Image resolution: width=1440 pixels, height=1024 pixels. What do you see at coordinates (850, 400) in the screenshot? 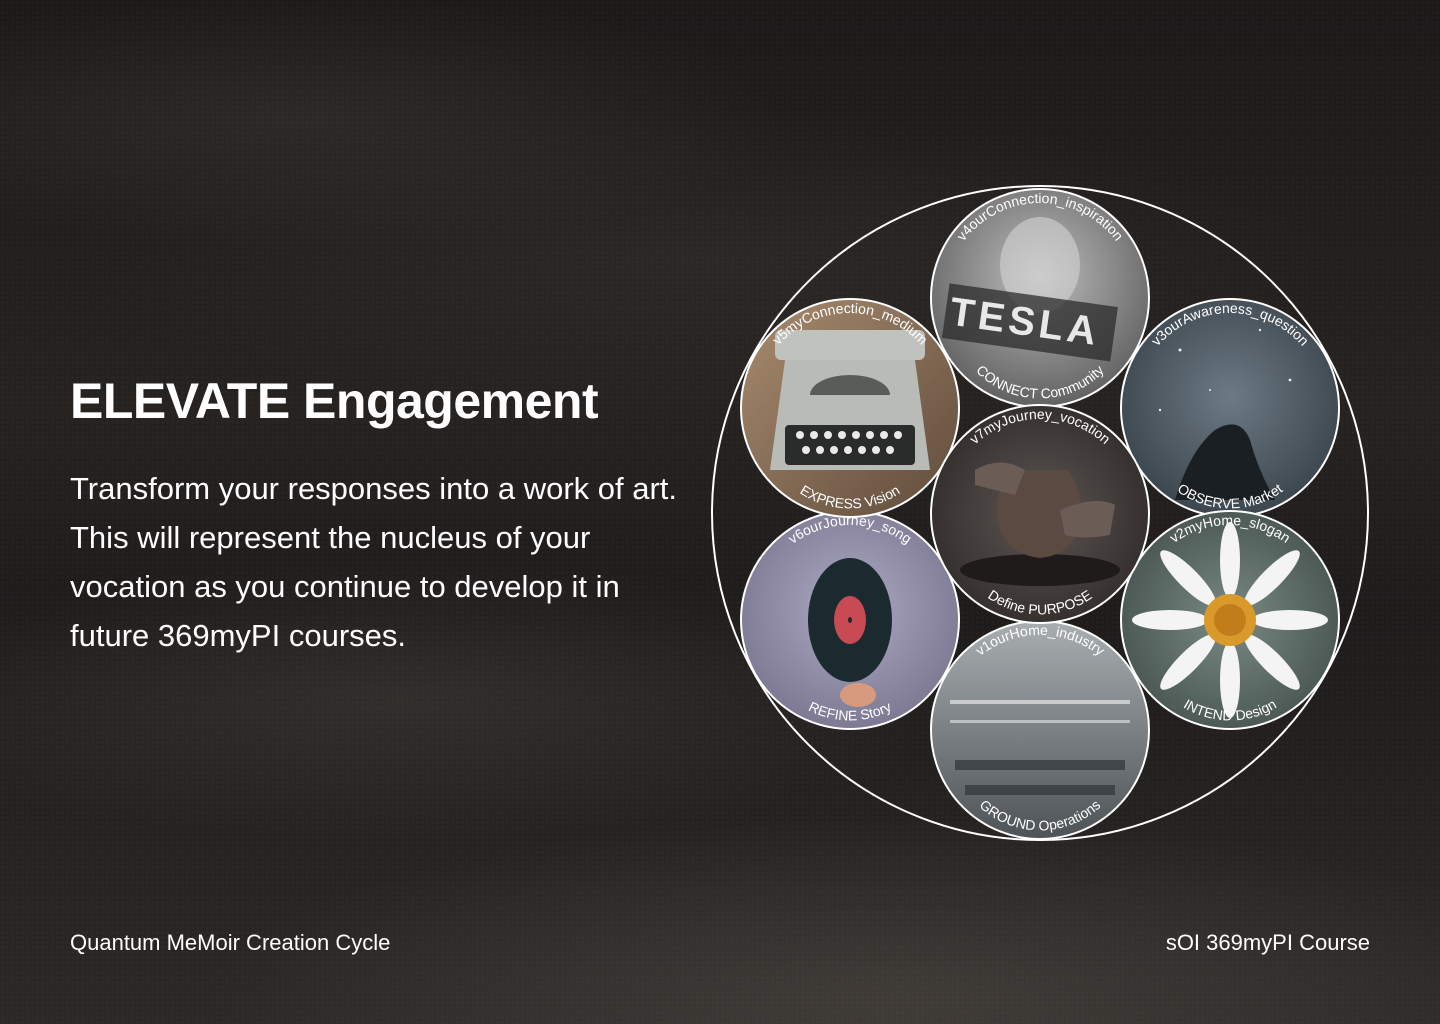
I see `typewriter-icon` at bounding box center [850, 400].